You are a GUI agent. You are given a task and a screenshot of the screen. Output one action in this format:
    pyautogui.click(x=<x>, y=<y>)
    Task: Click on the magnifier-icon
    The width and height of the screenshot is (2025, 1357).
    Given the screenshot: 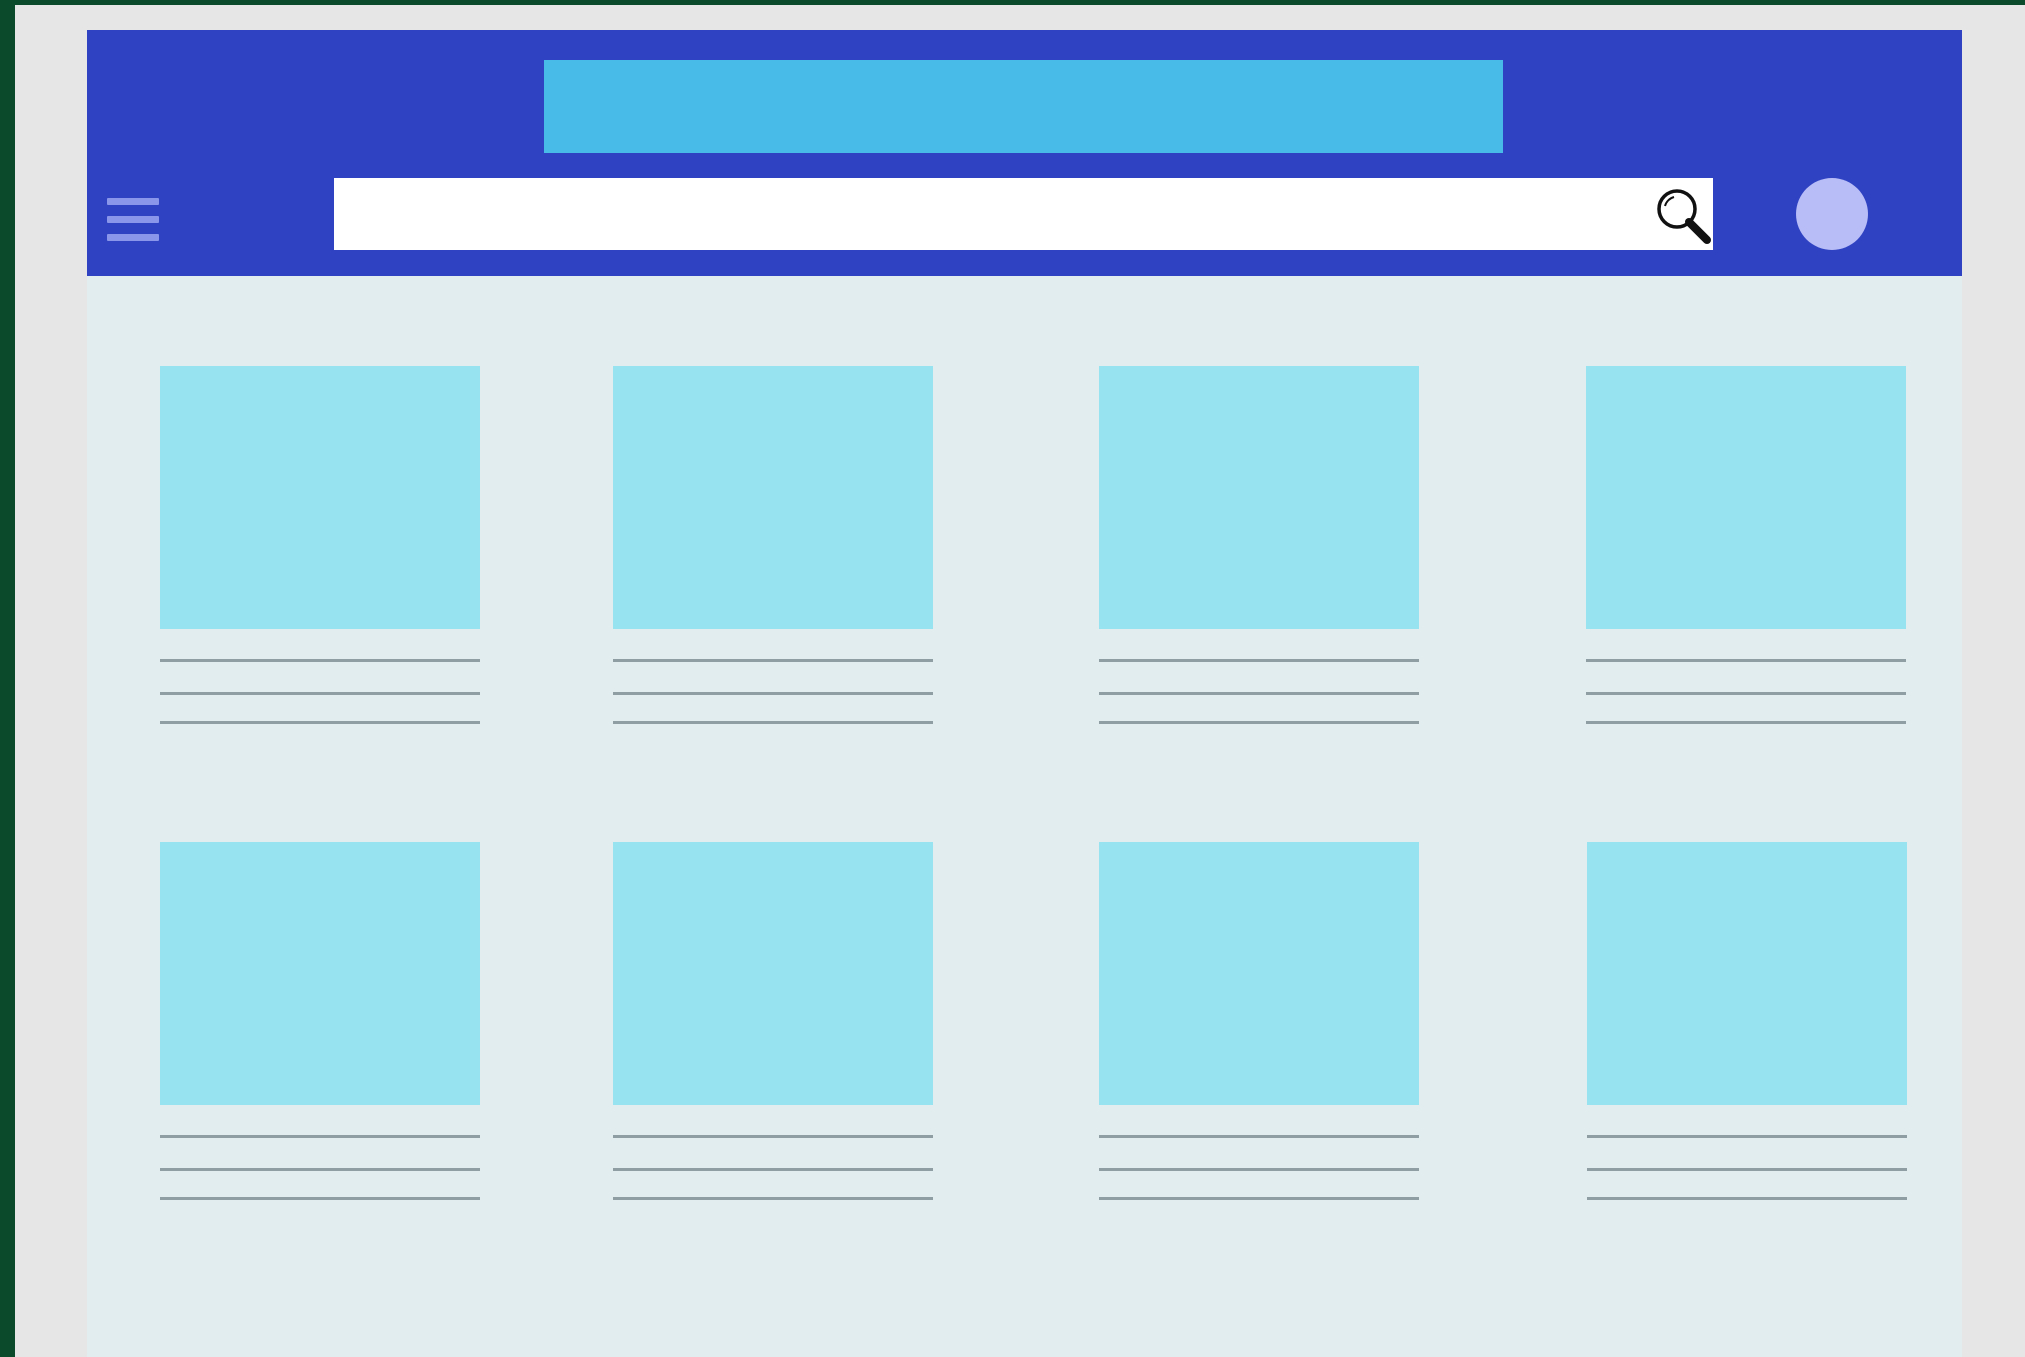 What is the action you would take?
    pyautogui.click(x=1683, y=216)
    